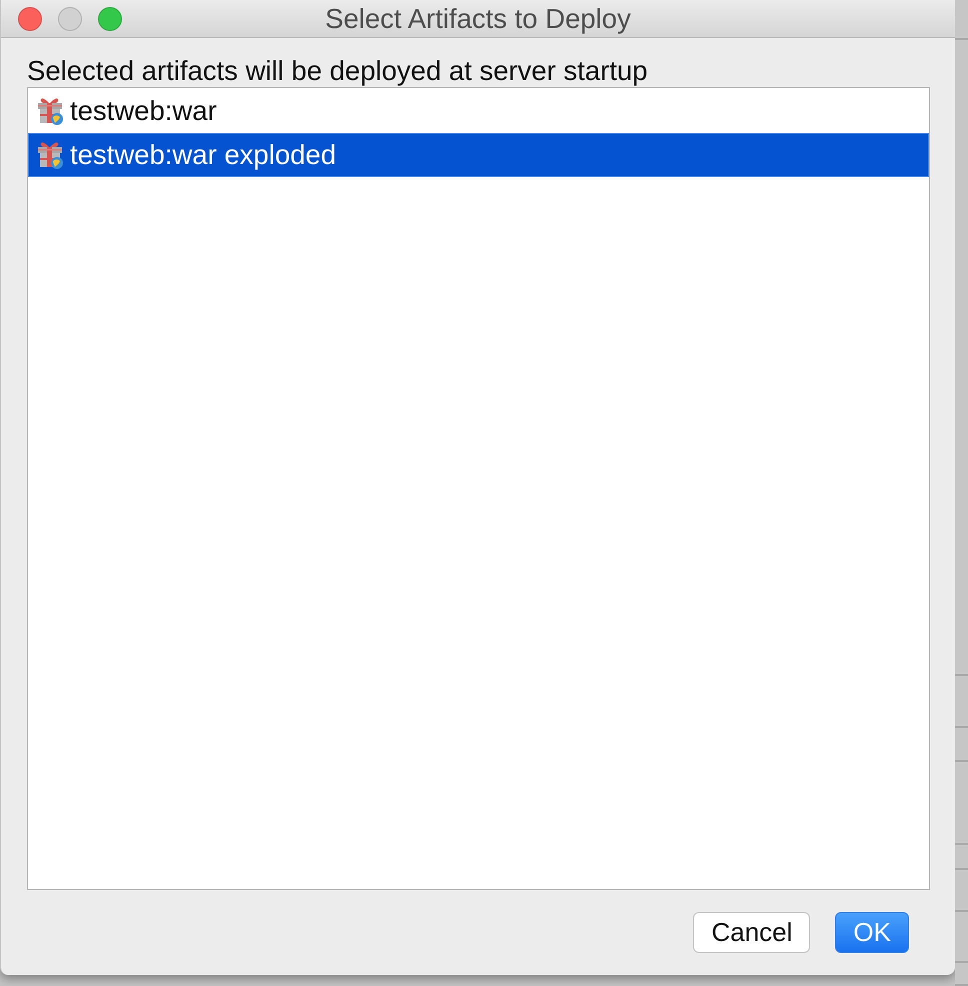 The height and width of the screenshot is (986, 968). I want to click on close-button, so click(30, 18).